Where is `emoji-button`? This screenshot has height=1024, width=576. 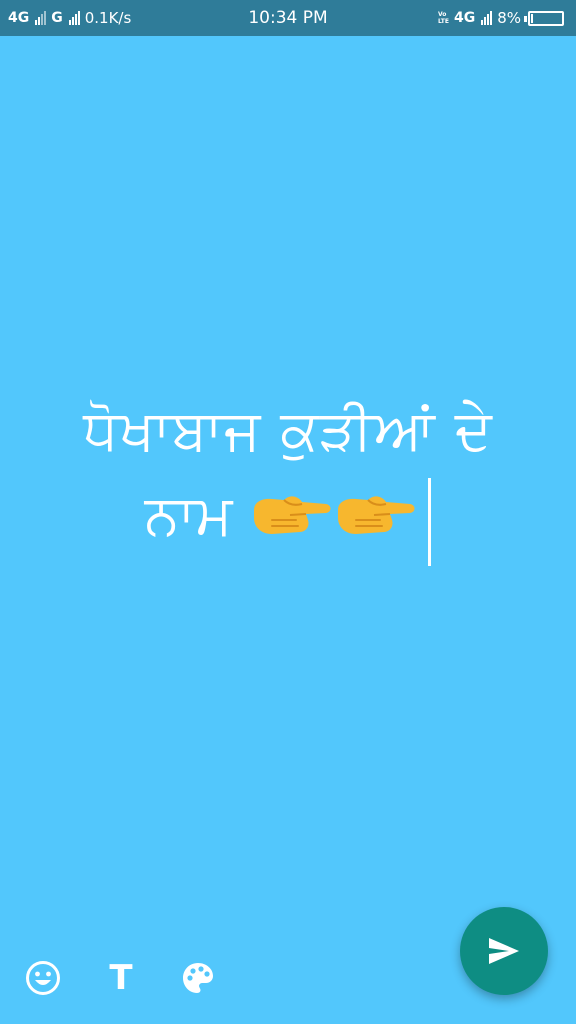
emoji-button is located at coordinates (43, 978).